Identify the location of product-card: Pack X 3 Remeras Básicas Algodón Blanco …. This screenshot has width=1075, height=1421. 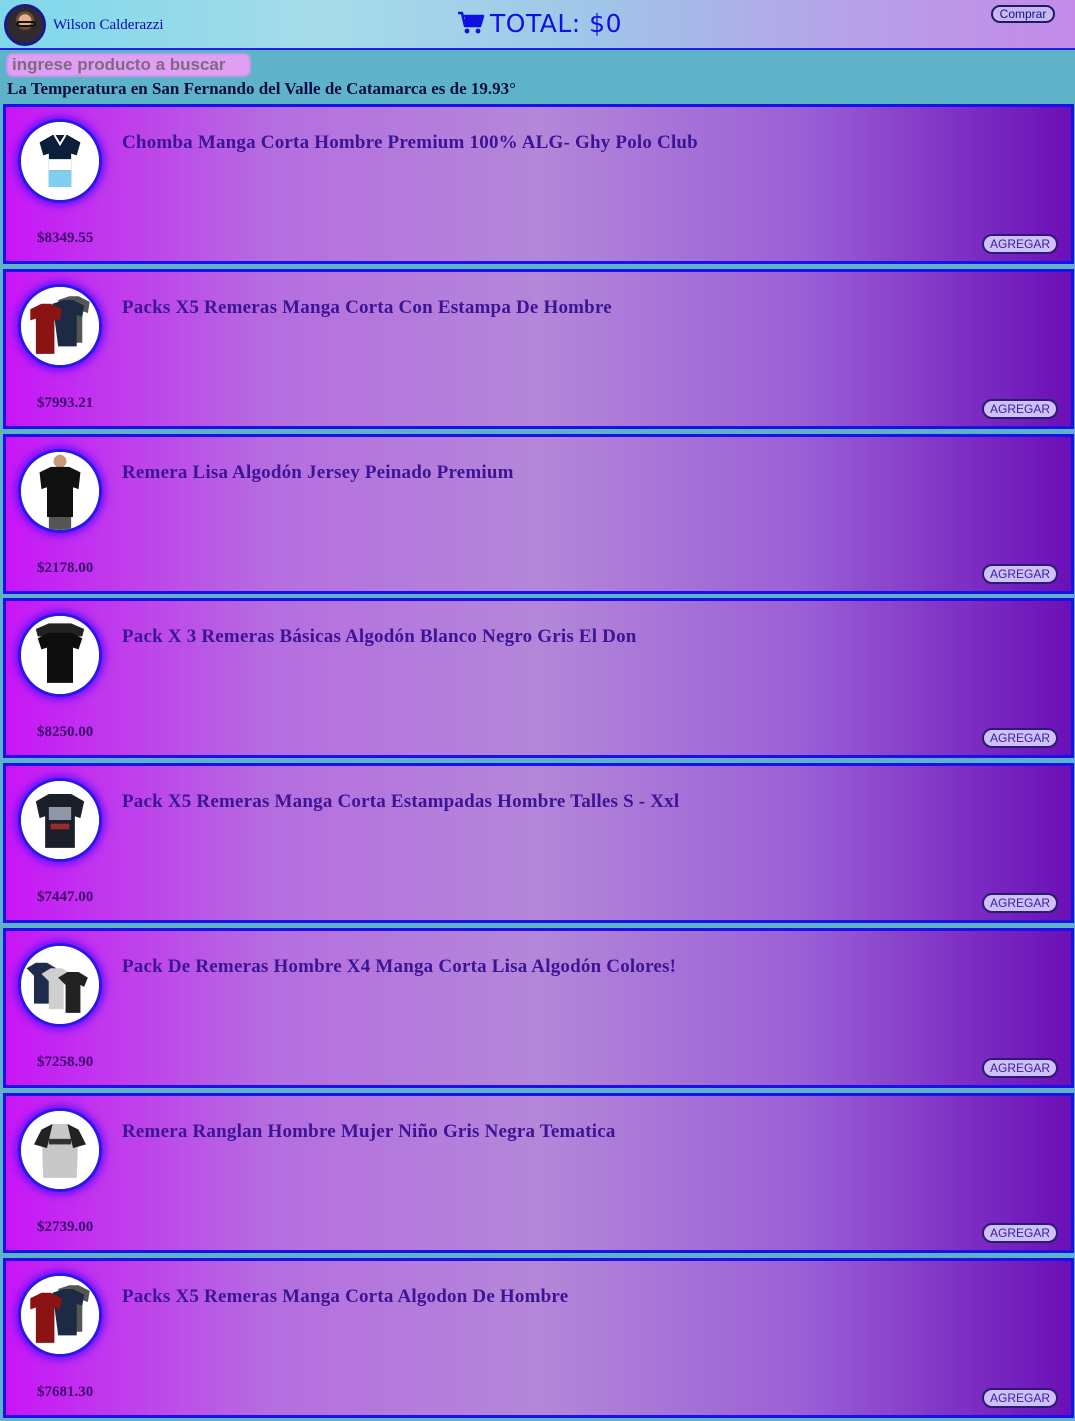
(538, 678).